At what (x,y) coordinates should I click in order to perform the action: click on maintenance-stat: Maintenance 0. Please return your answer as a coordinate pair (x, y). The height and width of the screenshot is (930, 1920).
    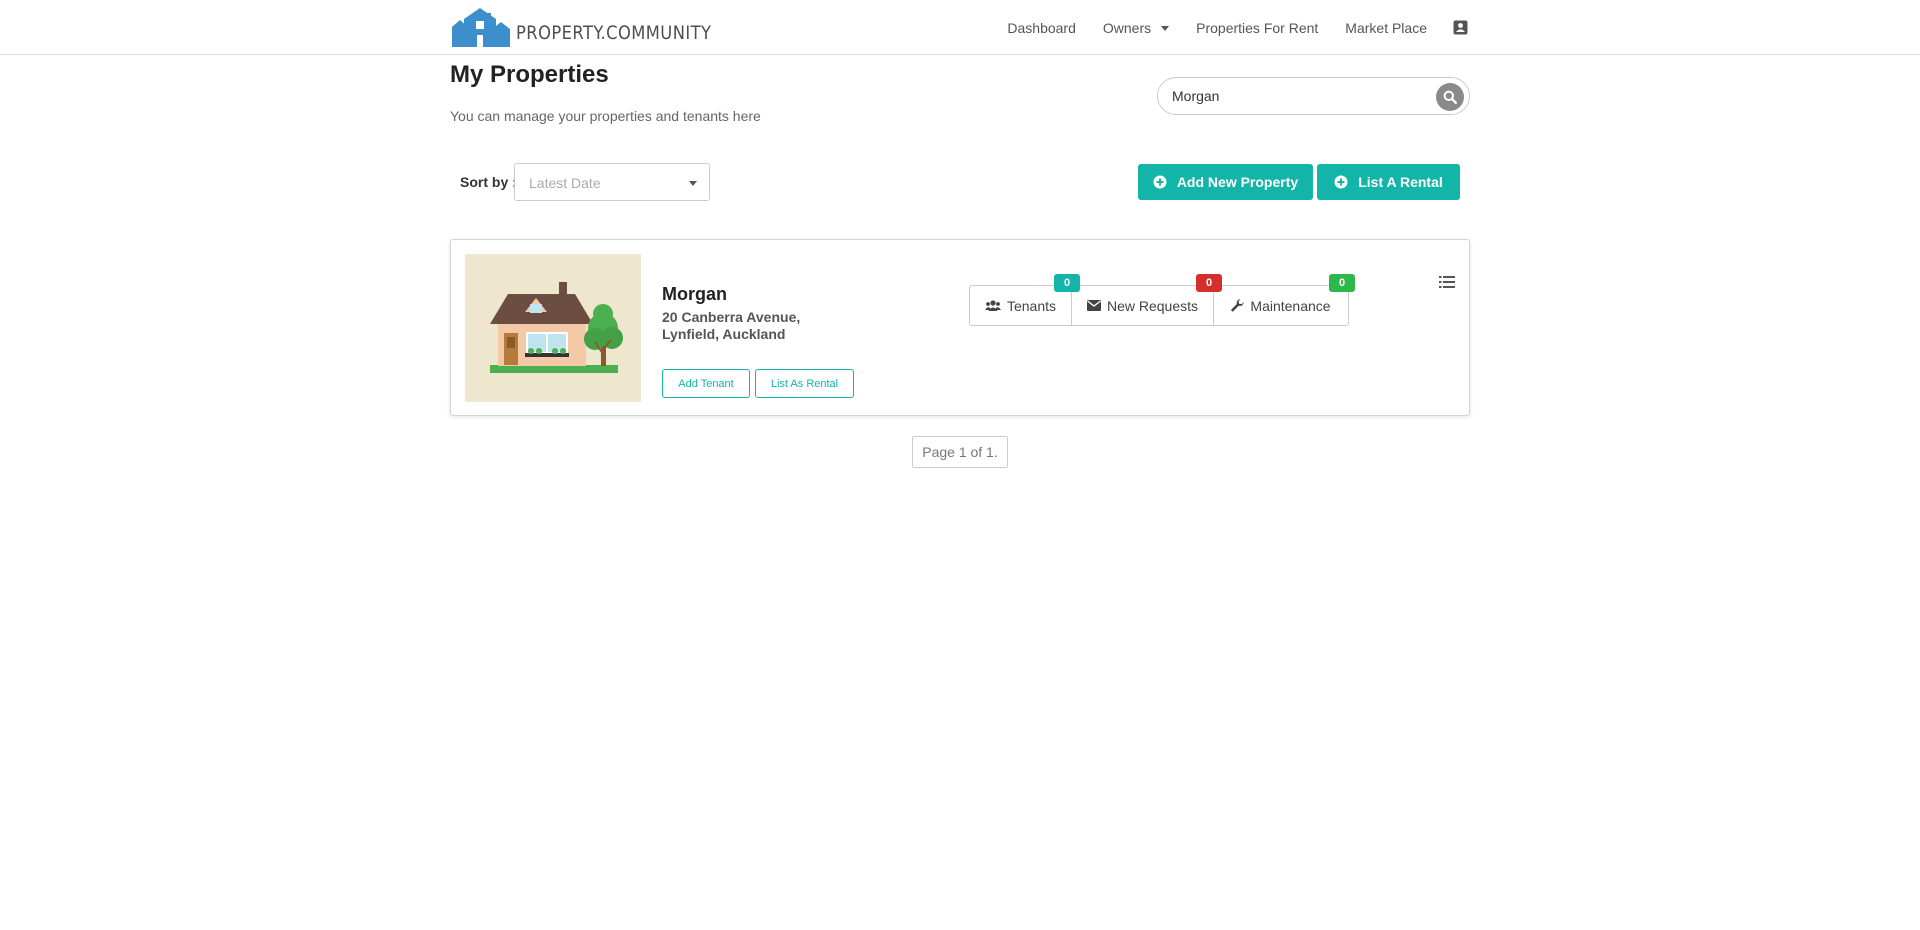
    Looking at the image, I should click on (1284, 299).